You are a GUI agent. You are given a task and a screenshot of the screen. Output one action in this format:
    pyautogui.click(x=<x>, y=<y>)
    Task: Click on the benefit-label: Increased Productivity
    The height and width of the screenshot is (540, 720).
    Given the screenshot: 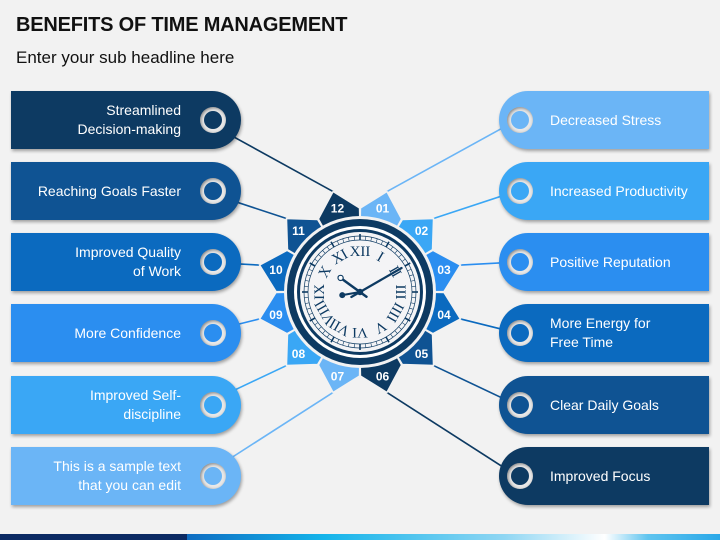 What is the action you would take?
    pyautogui.click(x=619, y=191)
    